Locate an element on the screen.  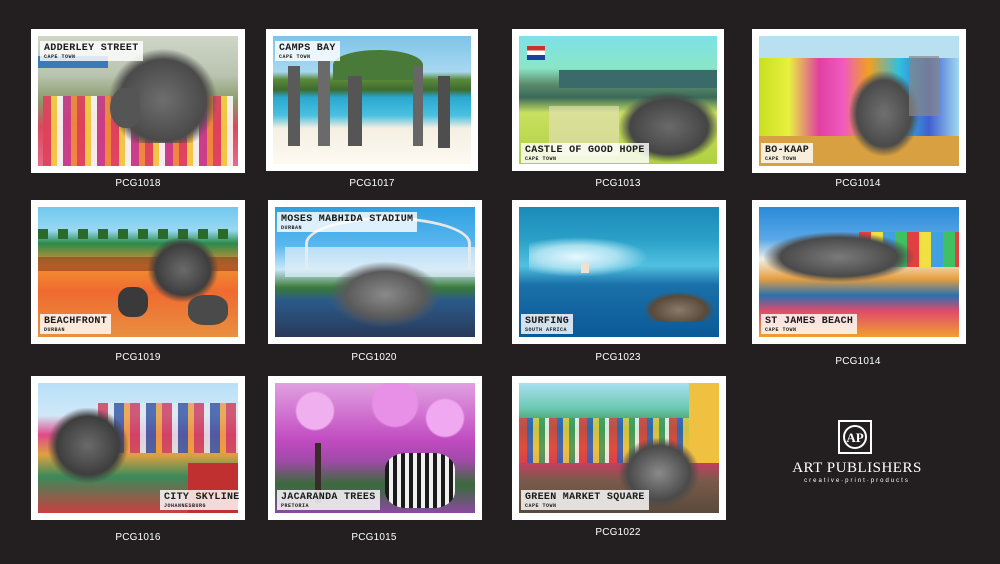
postcard-surfing: SURFING SOUTH AFRICA is located at coordinates (619, 272).